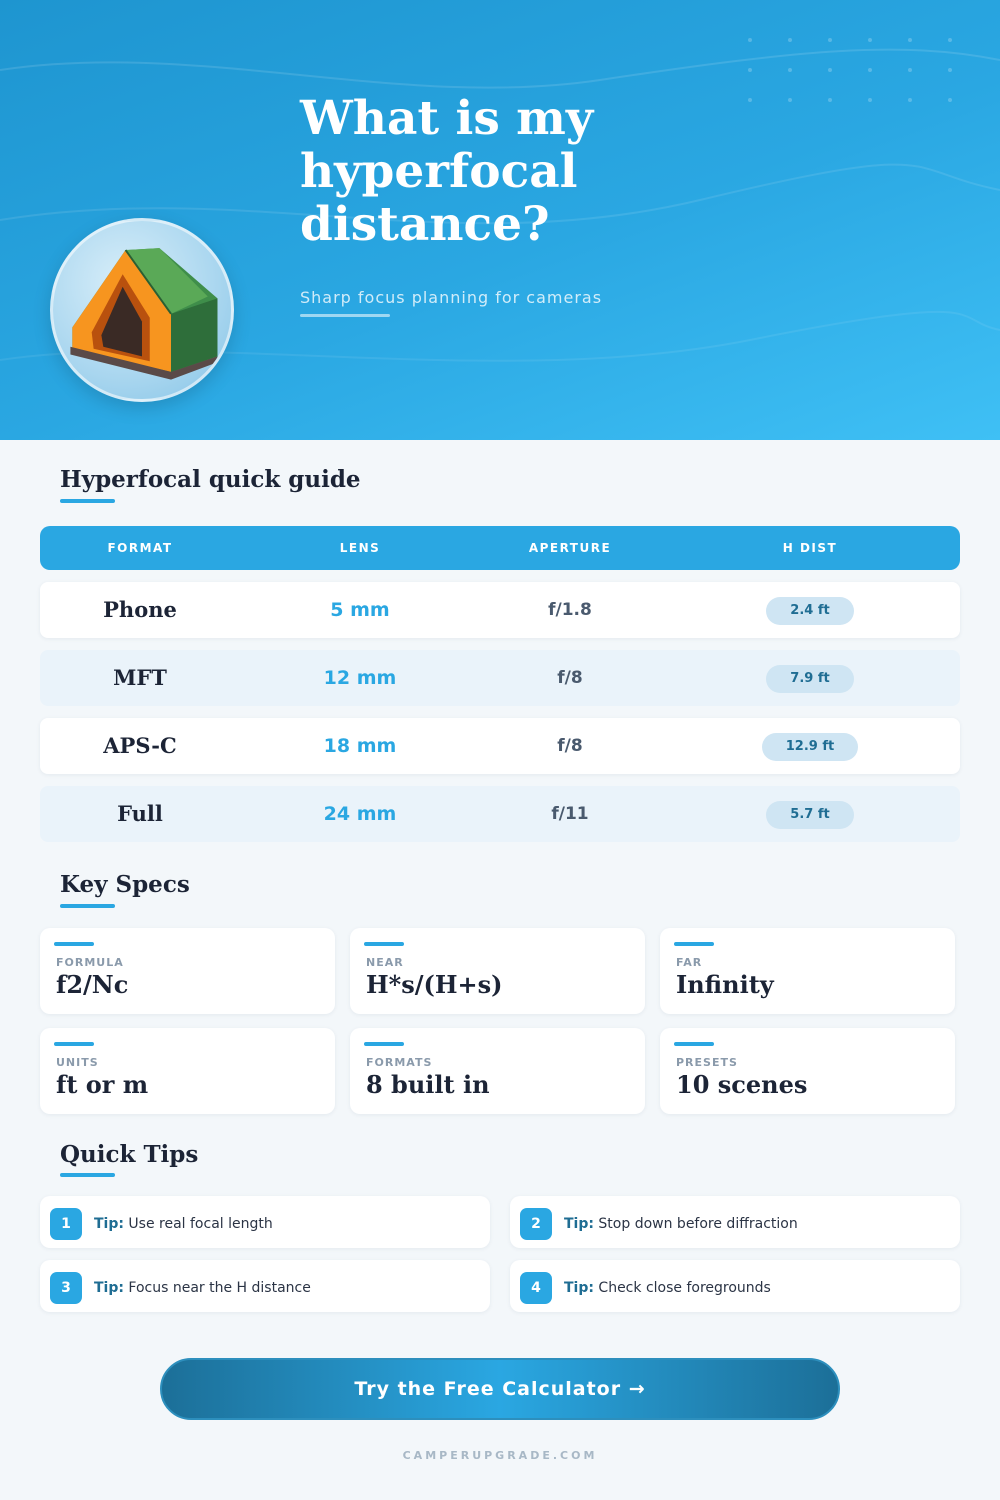 This screenshot has height=1500, width=1000. What do you see at coordinates (90, 962) in the screenshot?
I see `spec-label: FORMULA` at bounding box center [90, 962].